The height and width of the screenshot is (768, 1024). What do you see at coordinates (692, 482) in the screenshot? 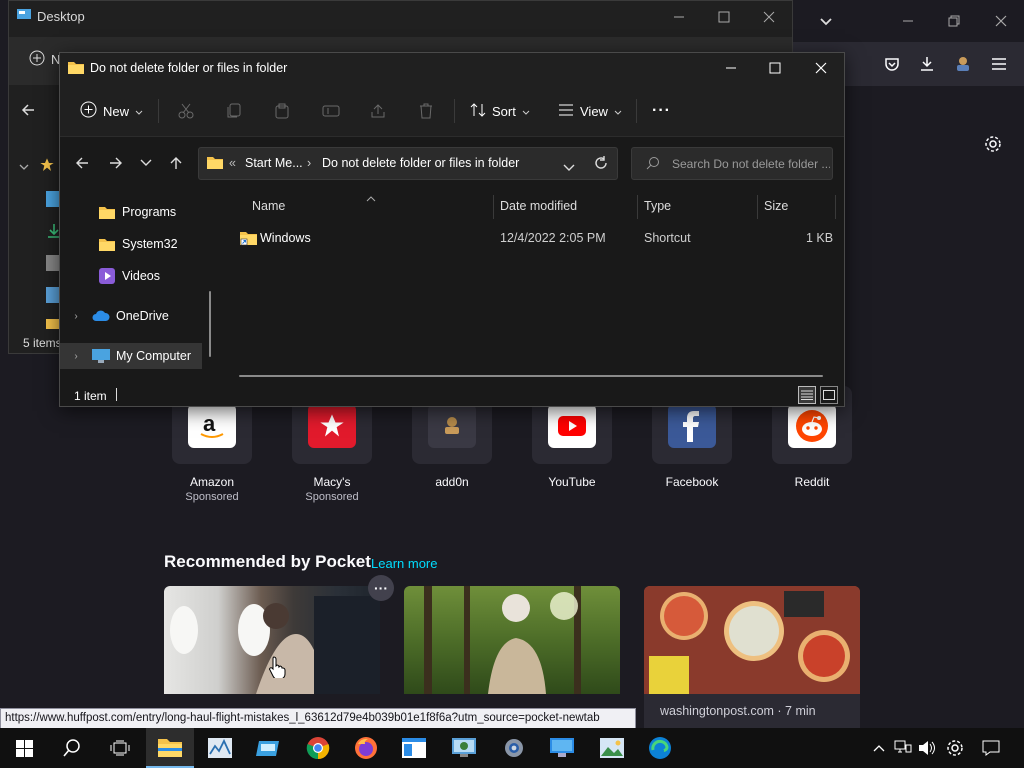
I see `top-site-label: Facebook` at bounding box center [692, 482].